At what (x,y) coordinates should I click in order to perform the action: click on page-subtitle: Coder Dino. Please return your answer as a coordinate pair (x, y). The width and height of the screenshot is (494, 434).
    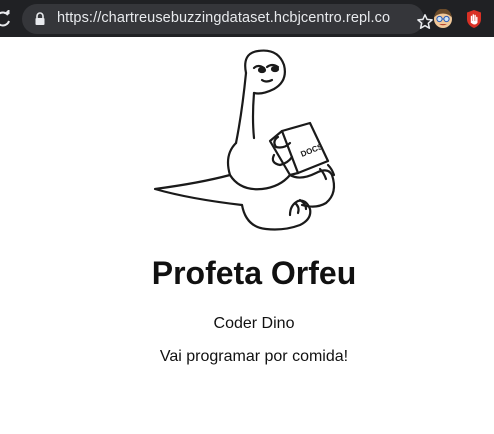
    Looking at the image, I should click on (254, 323).